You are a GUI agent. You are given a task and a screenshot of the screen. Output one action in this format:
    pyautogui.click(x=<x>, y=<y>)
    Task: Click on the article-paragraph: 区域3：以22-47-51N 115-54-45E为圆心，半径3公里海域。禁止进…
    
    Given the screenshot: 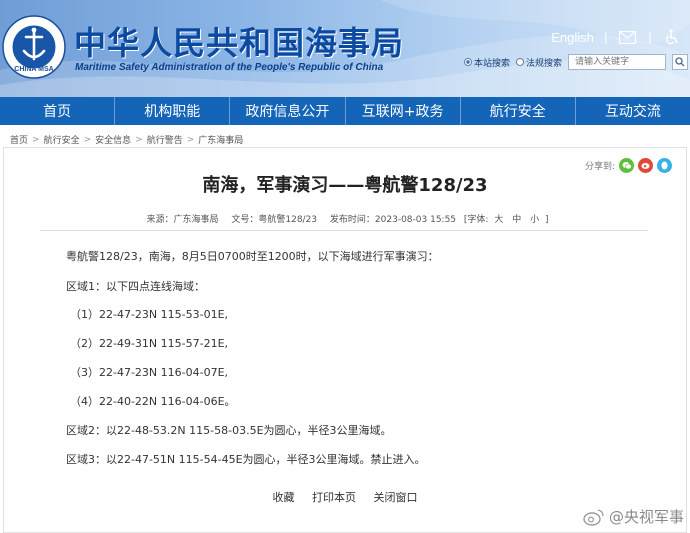 What is the action you would take?
    pyautogui.click(x=246, y=459)
    